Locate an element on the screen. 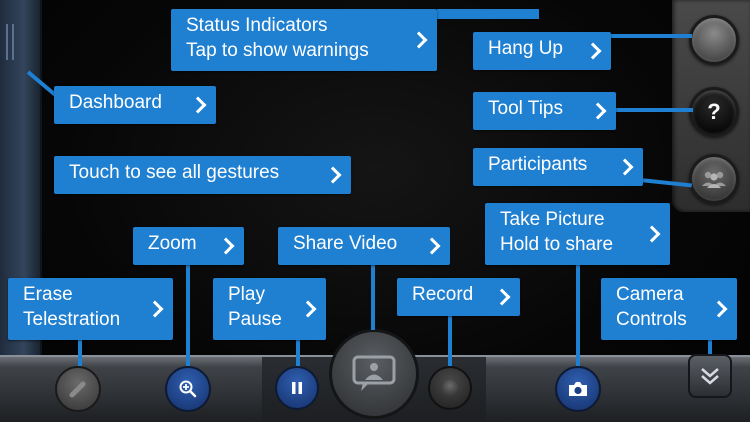  callout-status-line1: Status Indicators is located at coordinates (257, 25).